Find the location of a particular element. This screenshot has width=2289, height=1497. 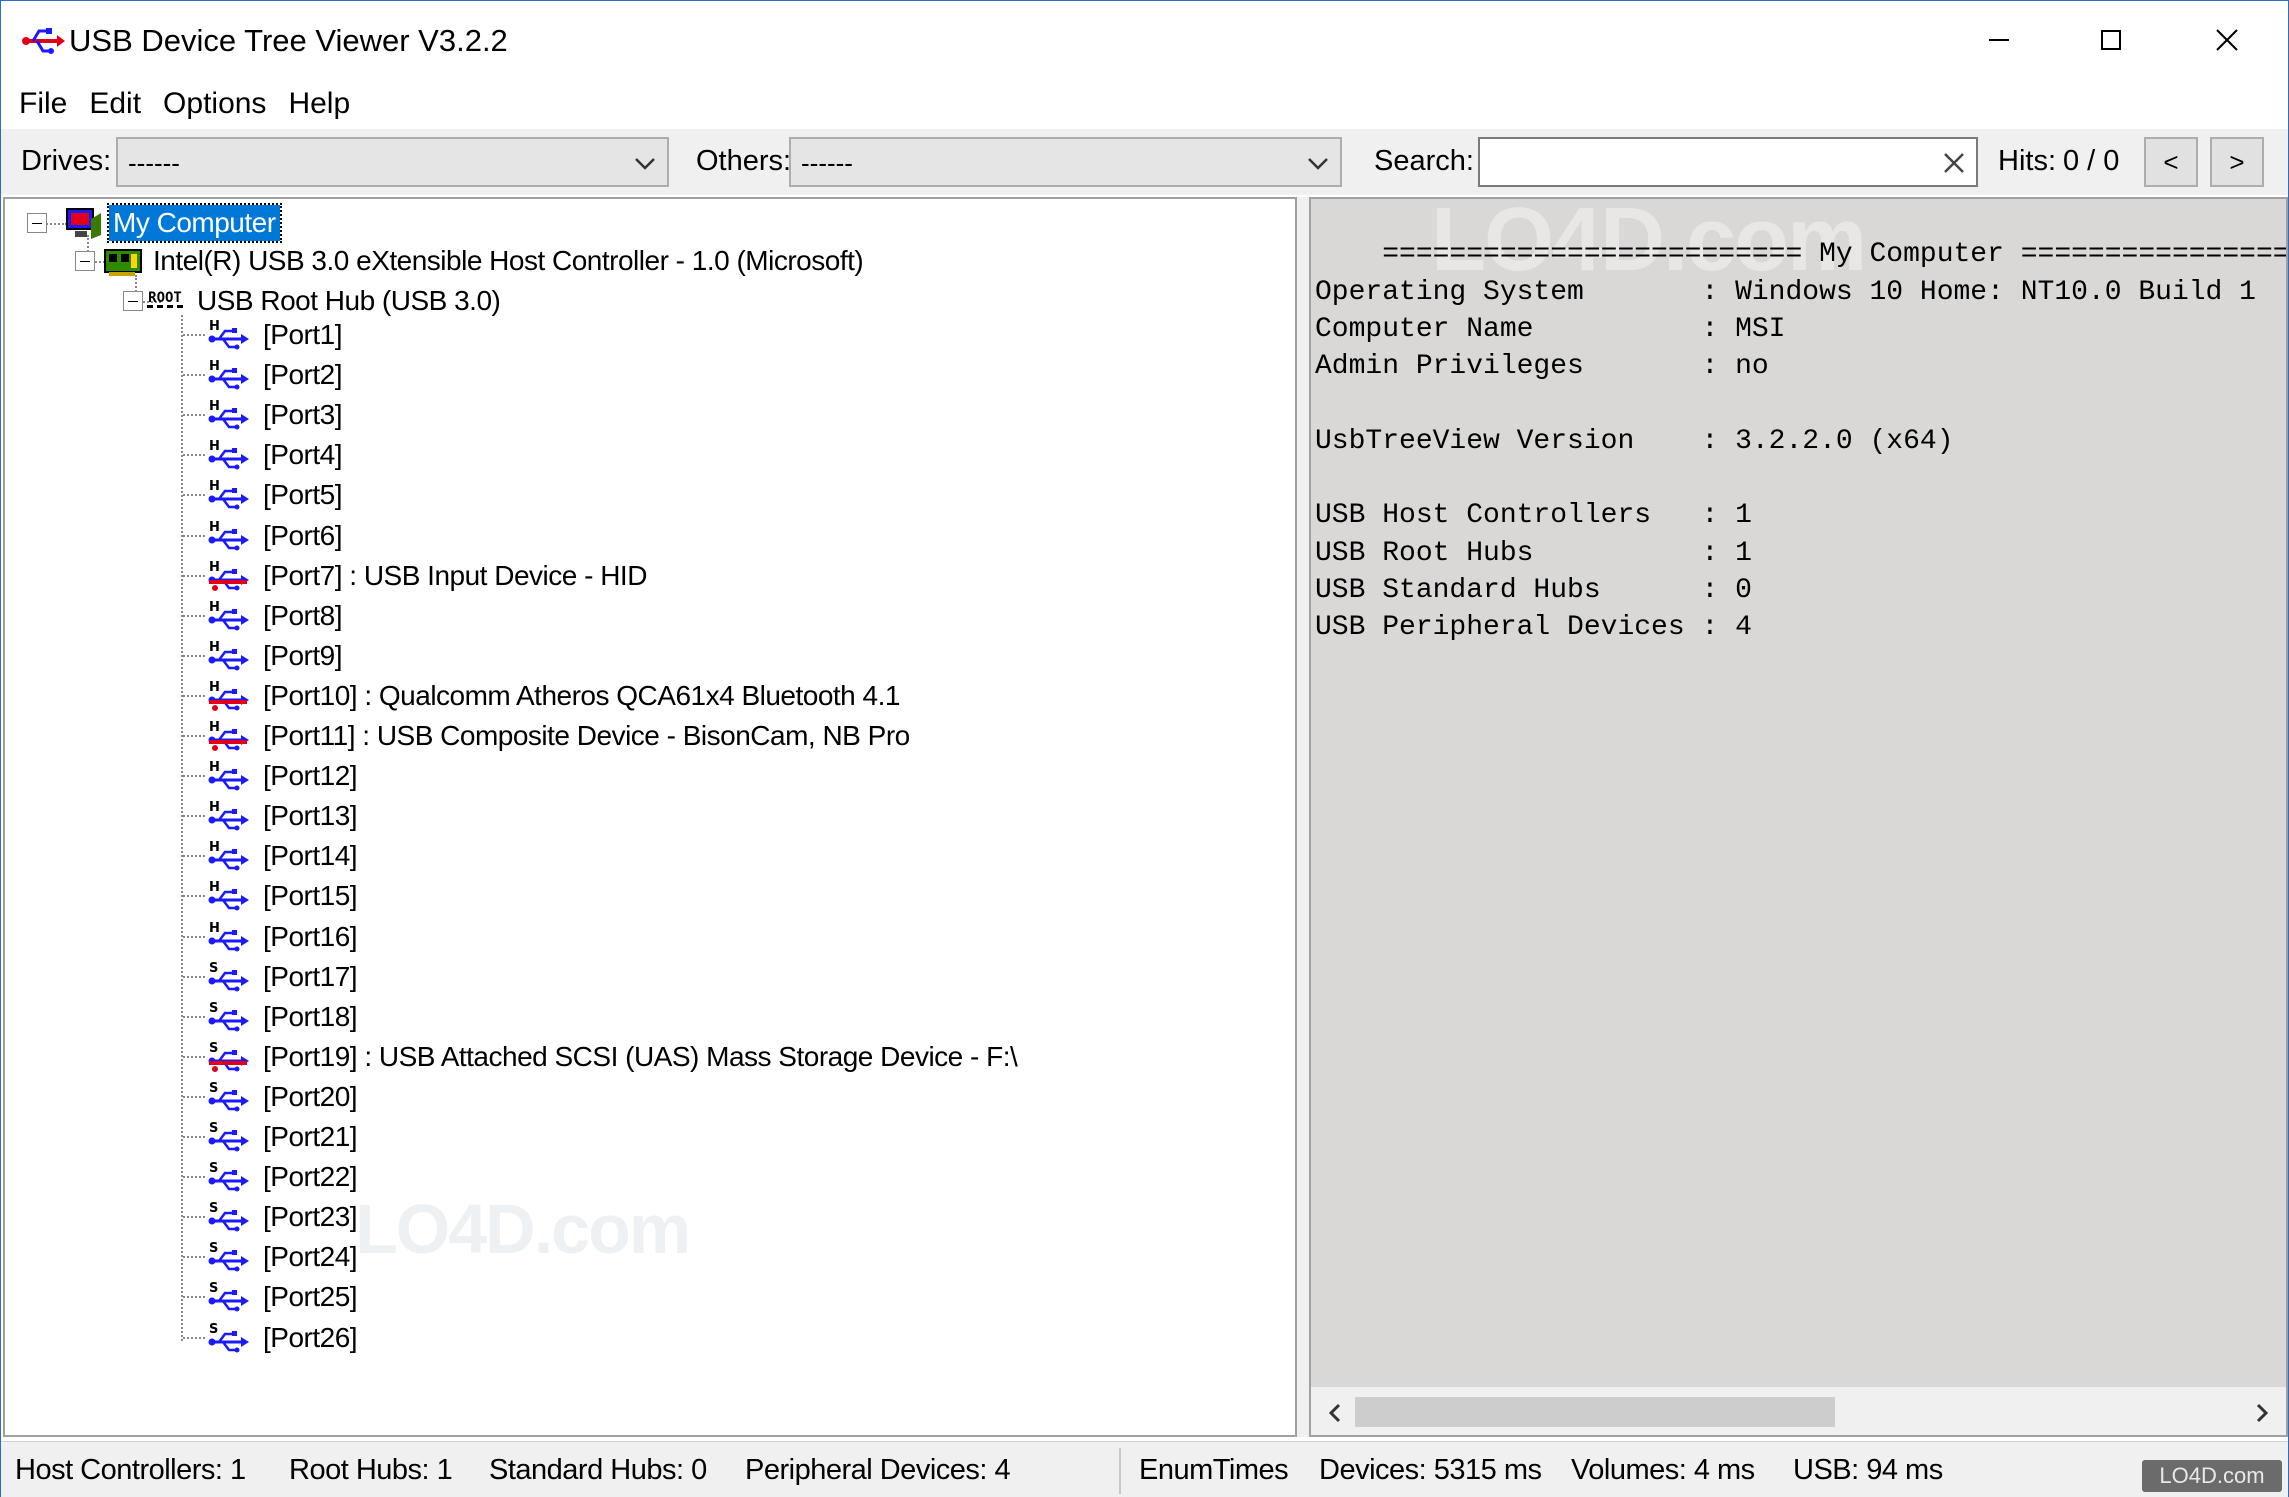

status-root-hubs: Root Hubs: 1 is located at coordinates (371, 1470).